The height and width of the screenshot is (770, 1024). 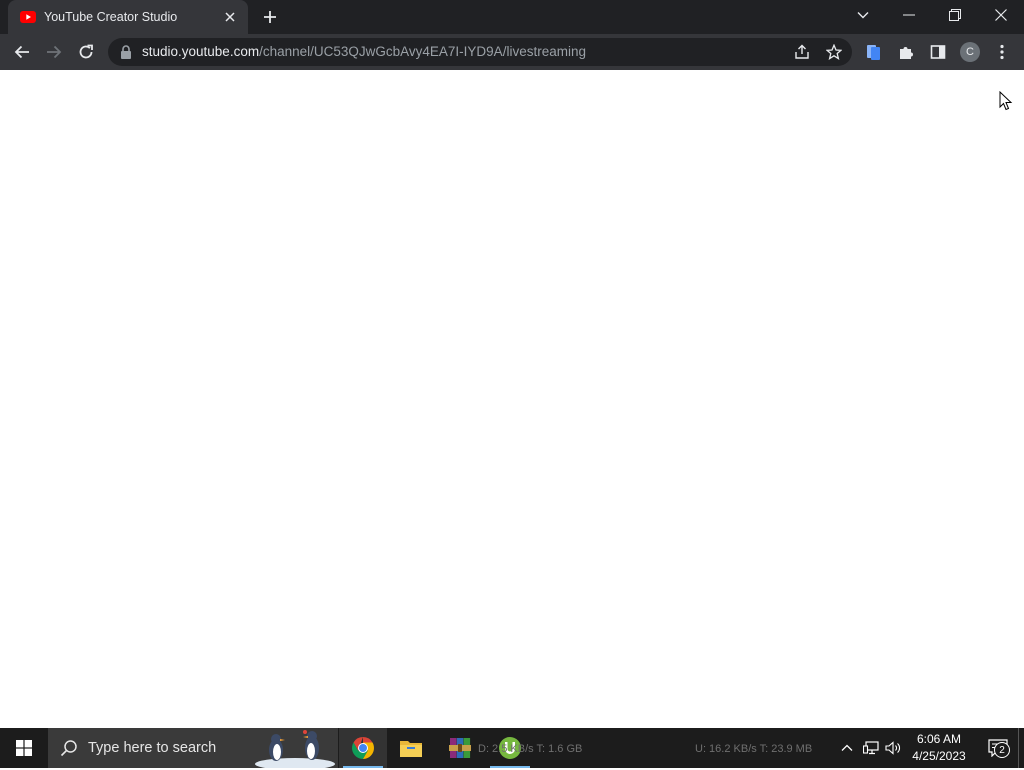 I want to click on taskbar-chrome-button, so click(x=363, y=748).